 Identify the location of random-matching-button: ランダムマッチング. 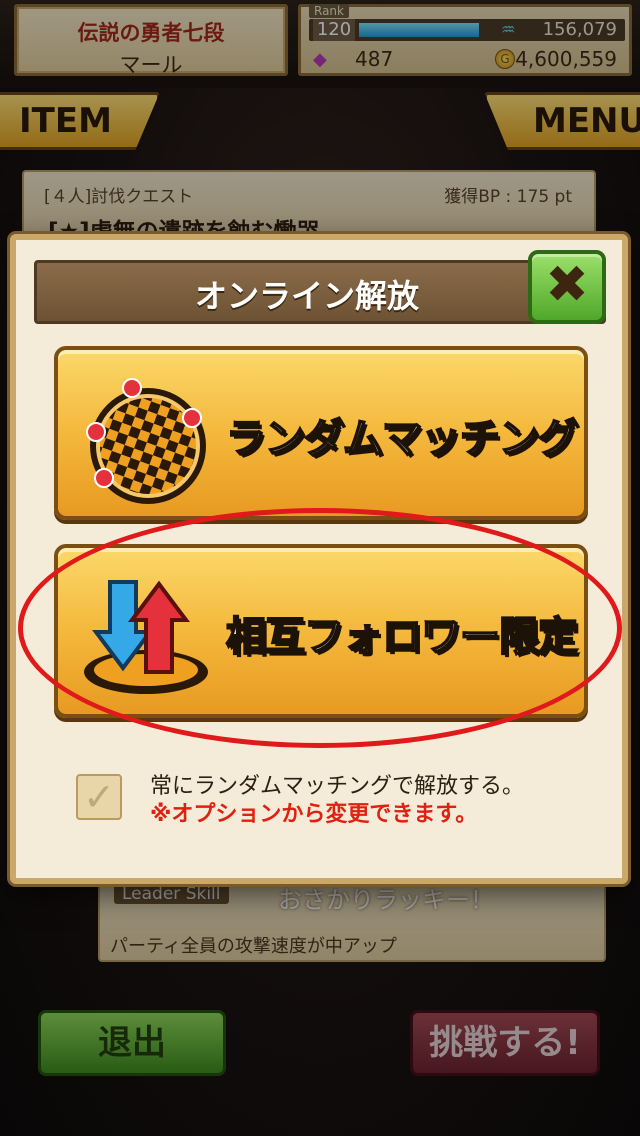
(321, 433).